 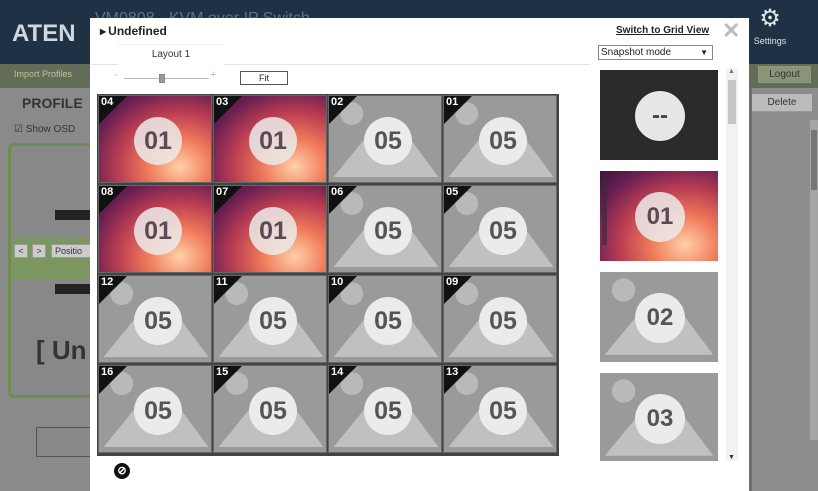 I want to click on snapshot-thumbnail: 03, so click(x=659, y=417).